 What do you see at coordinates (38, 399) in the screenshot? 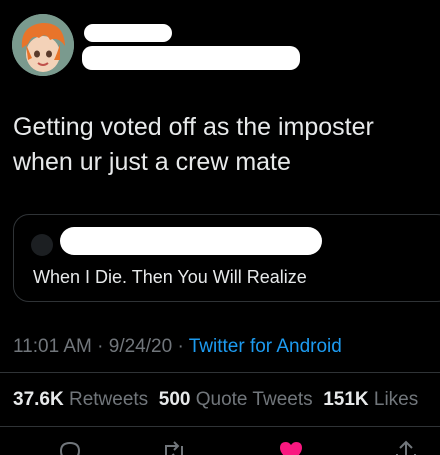
I see `retweets-count: 37.6K` at bounding box center [38, 399].